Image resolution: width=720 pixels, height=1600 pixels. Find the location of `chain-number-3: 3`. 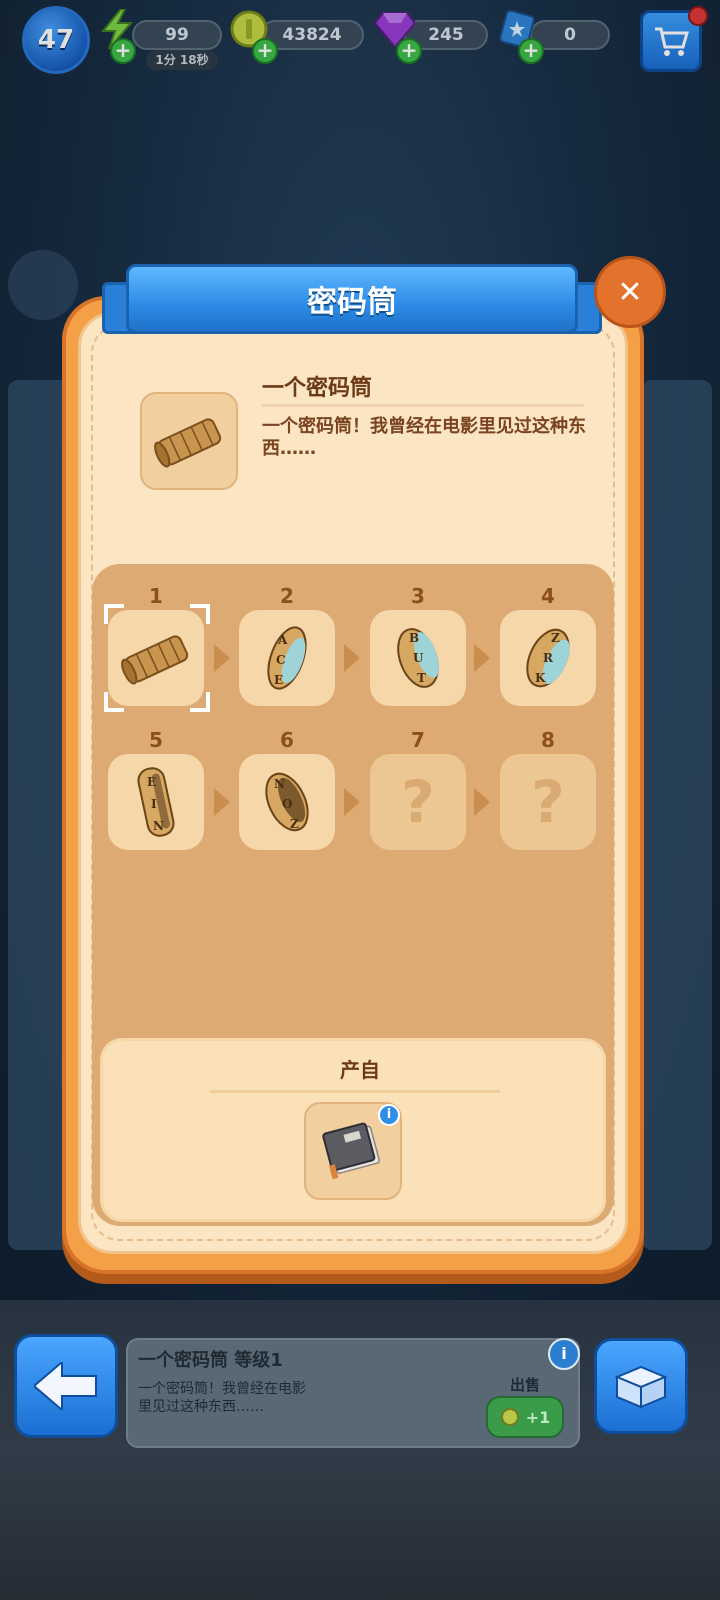

chain-number-3: 3 is located at coordinates (418, 596).